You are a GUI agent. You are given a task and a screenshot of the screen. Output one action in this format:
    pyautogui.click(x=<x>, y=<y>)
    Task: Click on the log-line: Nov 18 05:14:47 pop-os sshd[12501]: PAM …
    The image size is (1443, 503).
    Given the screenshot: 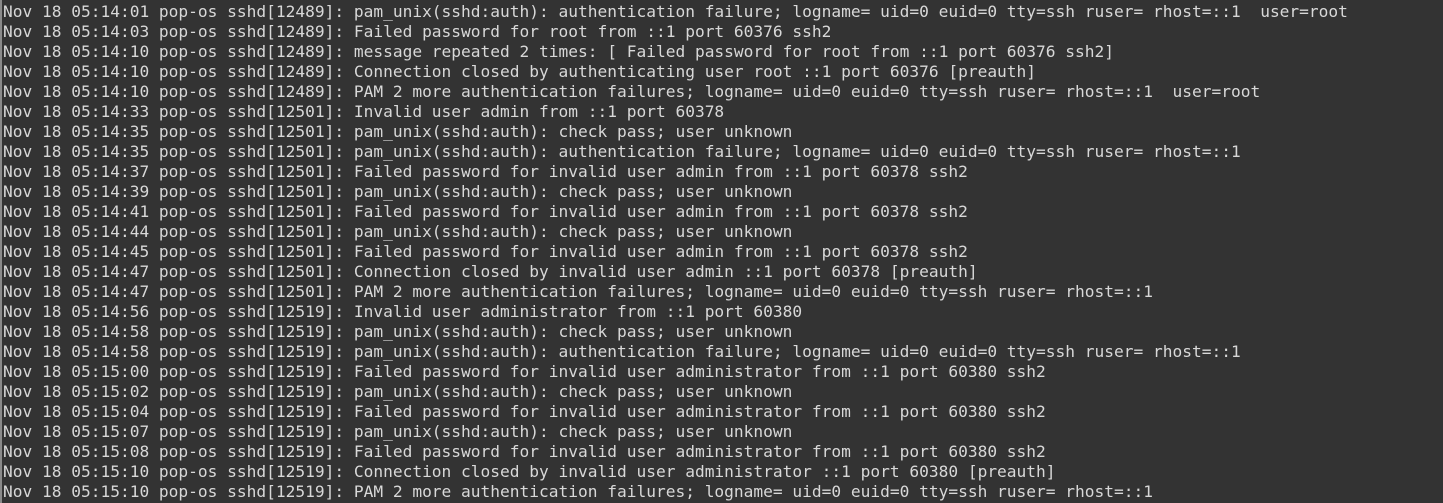 What is the action you would take?
    pyautogui.click(x=578, y=291)
    